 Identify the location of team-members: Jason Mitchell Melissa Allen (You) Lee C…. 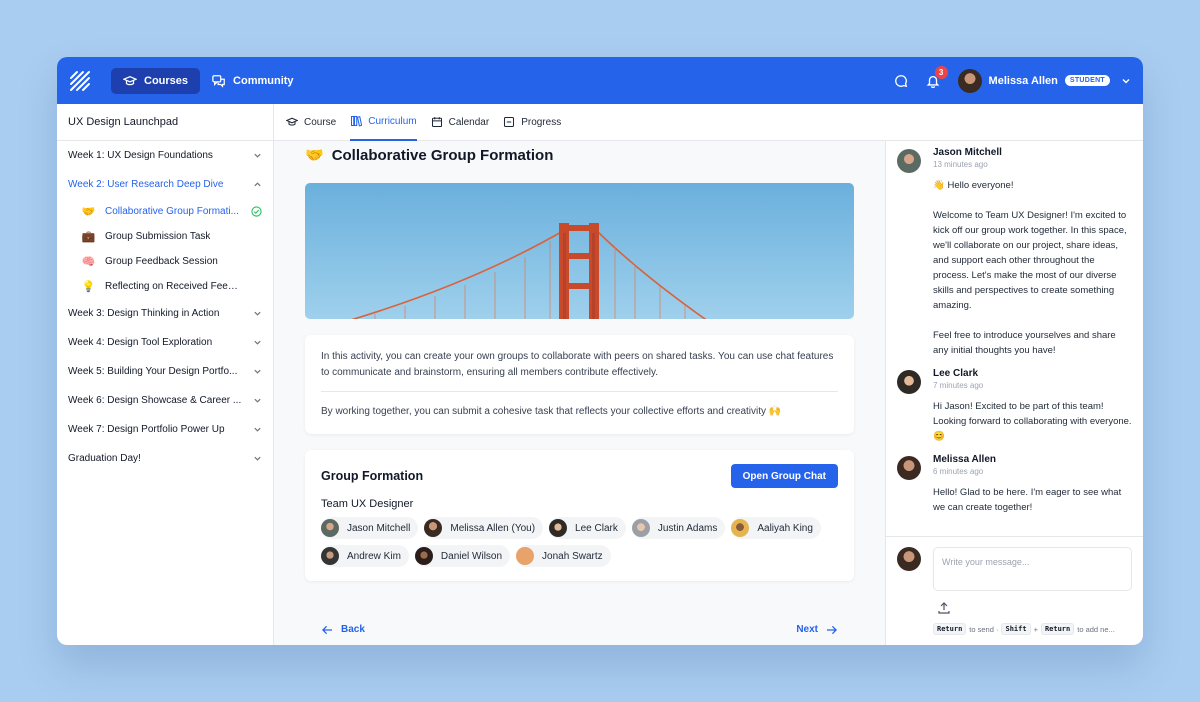
(573, 542).